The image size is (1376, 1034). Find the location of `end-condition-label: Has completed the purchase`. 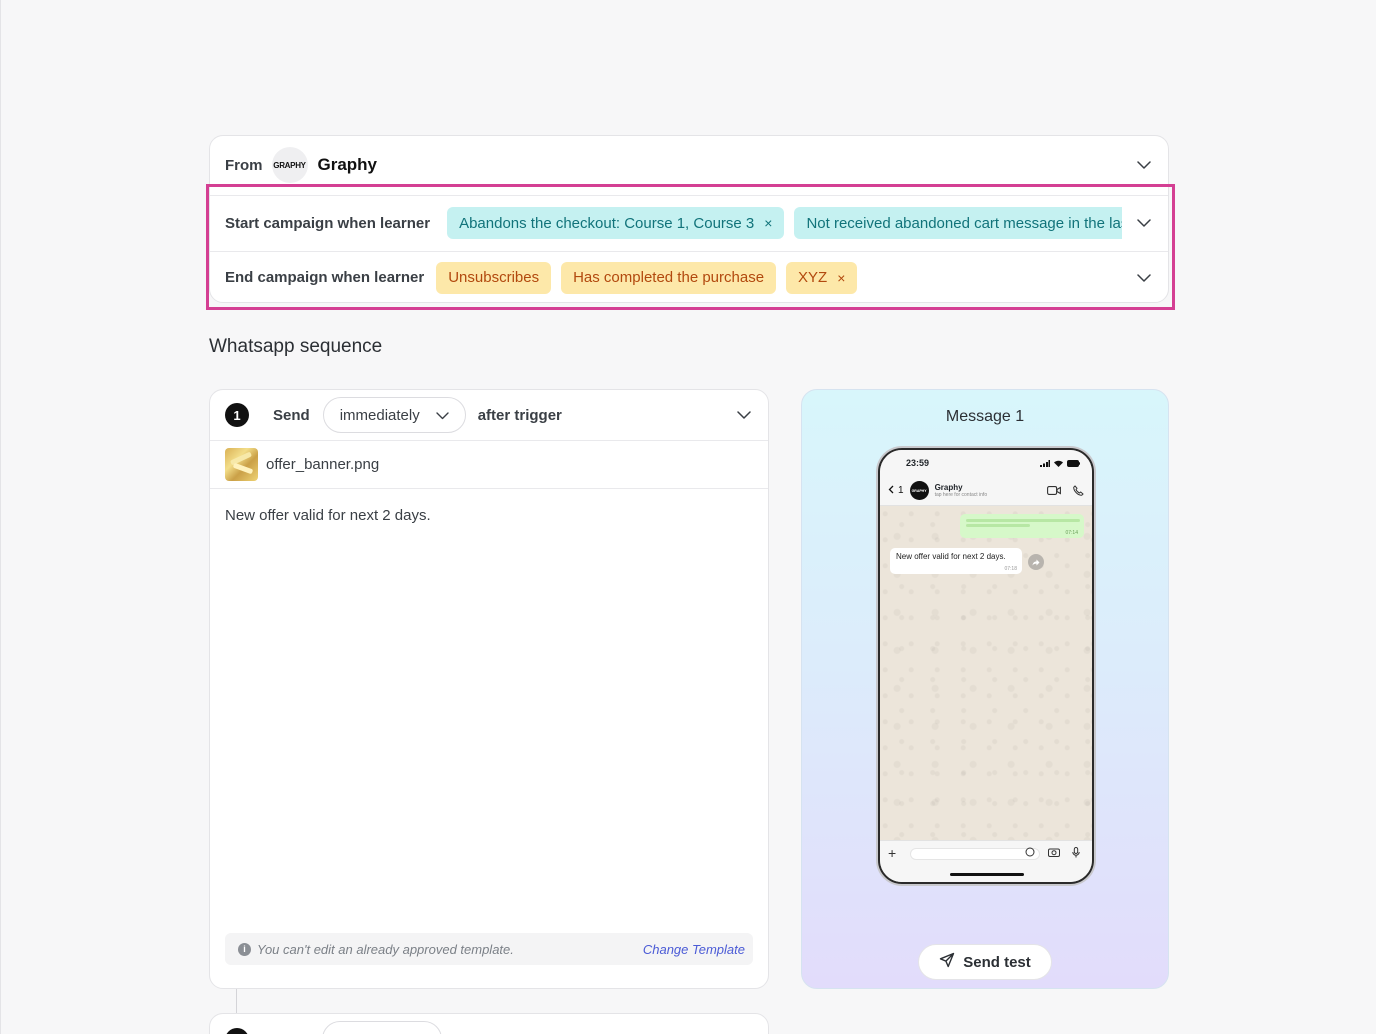

end-condition-label: Has completed the purchase is located at coordinates (669, 277).